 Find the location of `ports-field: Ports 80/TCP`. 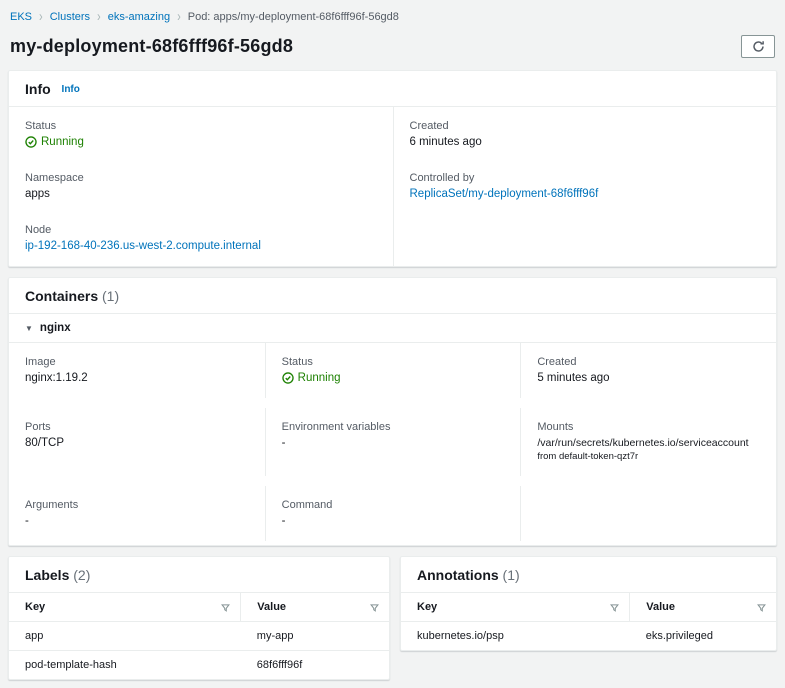

ports-field: Ports 80/TCP is located at coordinates (137, 442).